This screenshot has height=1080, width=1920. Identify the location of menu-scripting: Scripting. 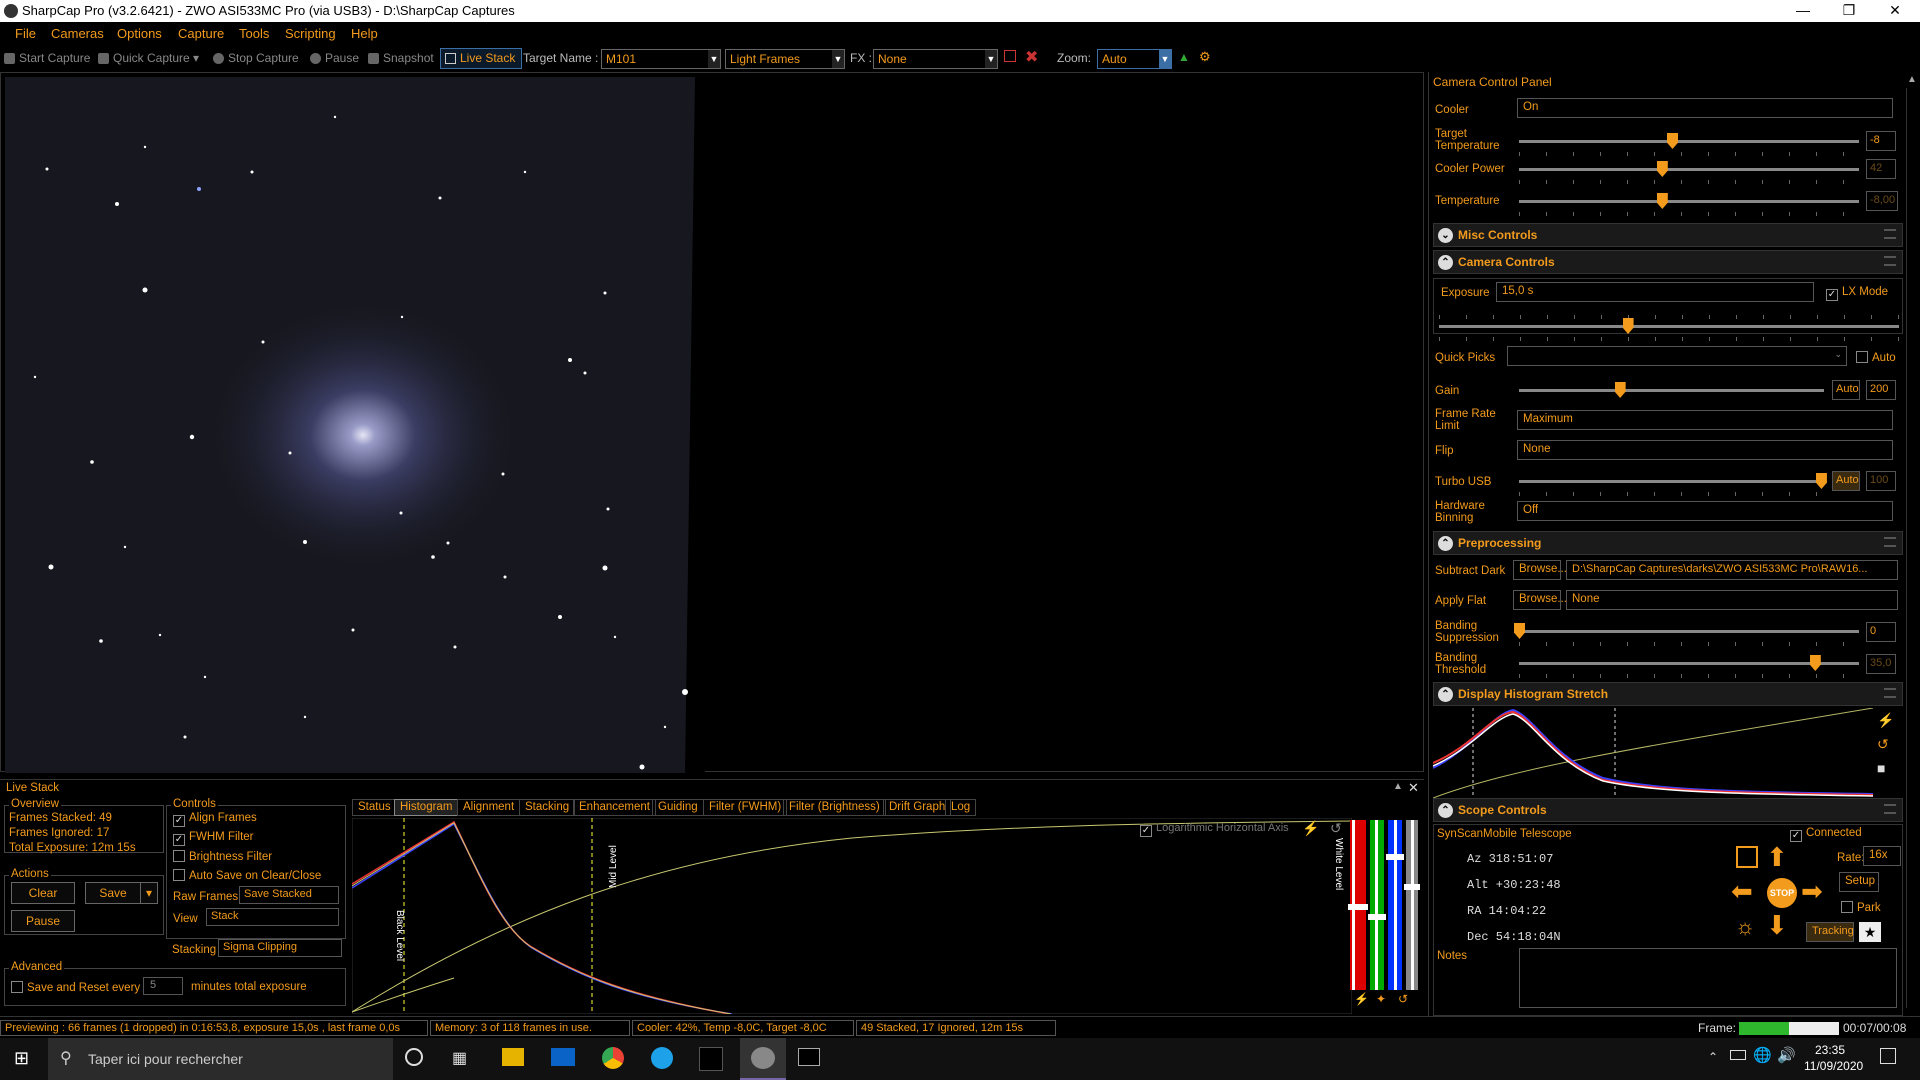
(310, 33).